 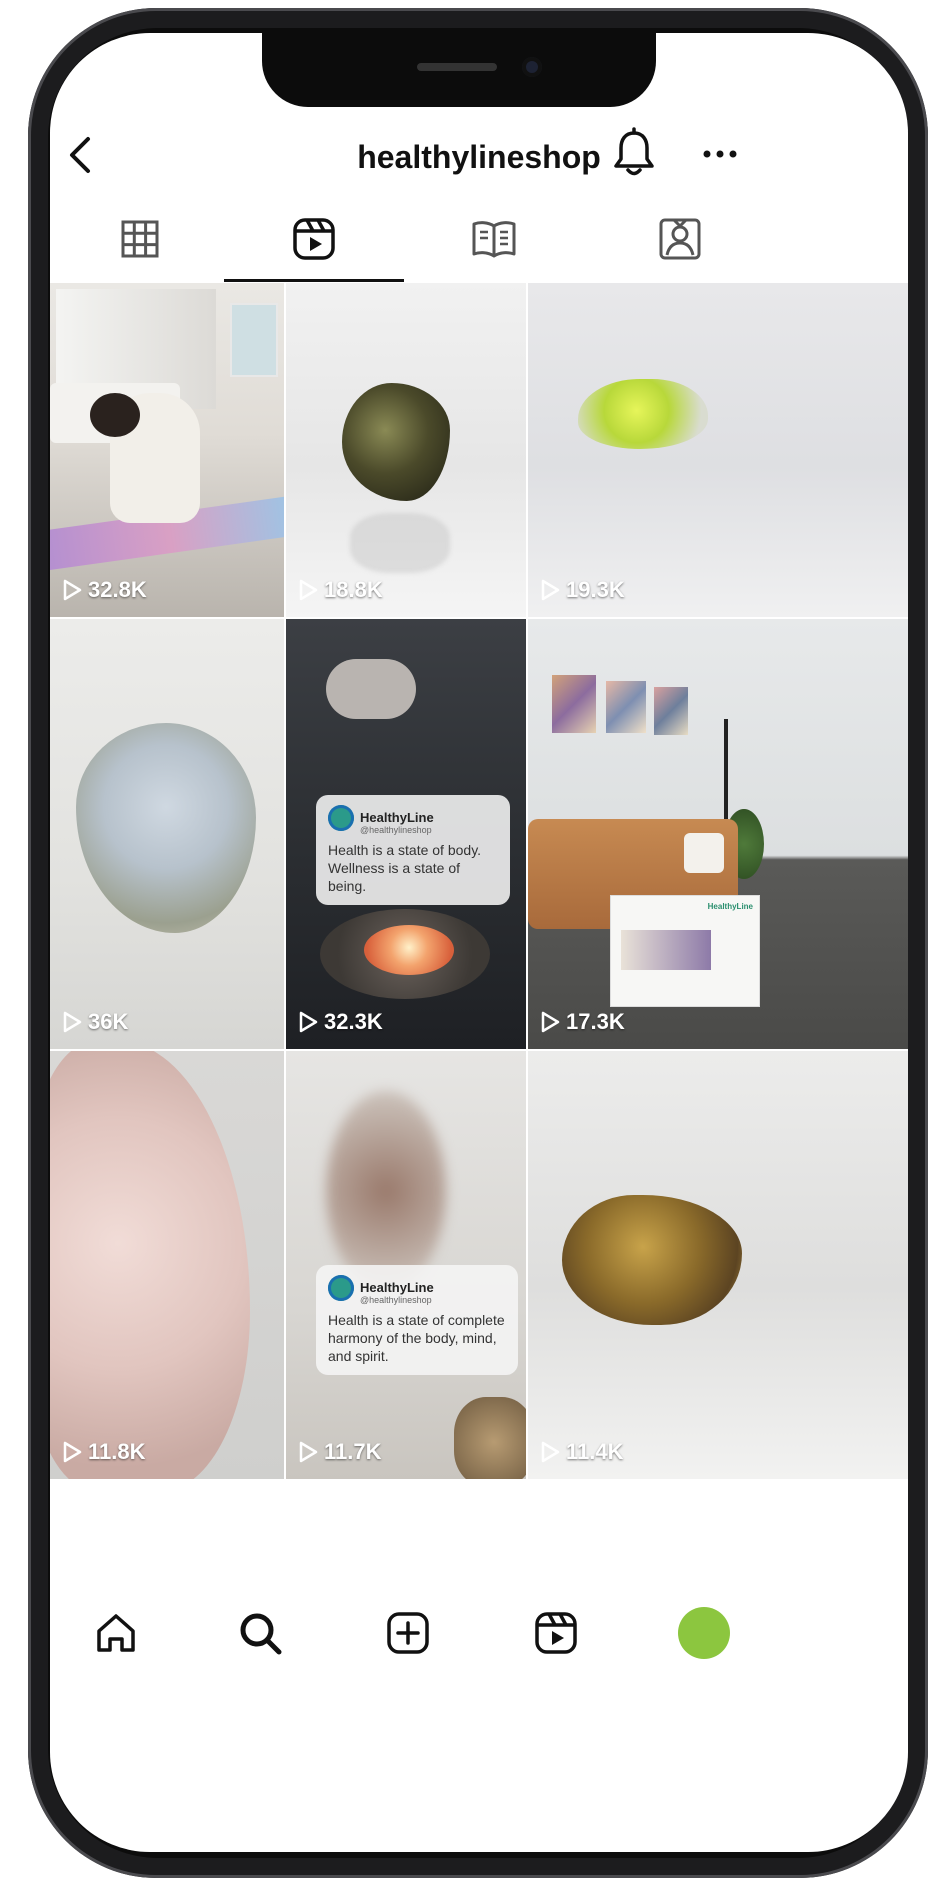 What do you see at coordinates (104, 590) in the screenshot?
I see `view-count: 32.8K` at bounding box center [104, 590].